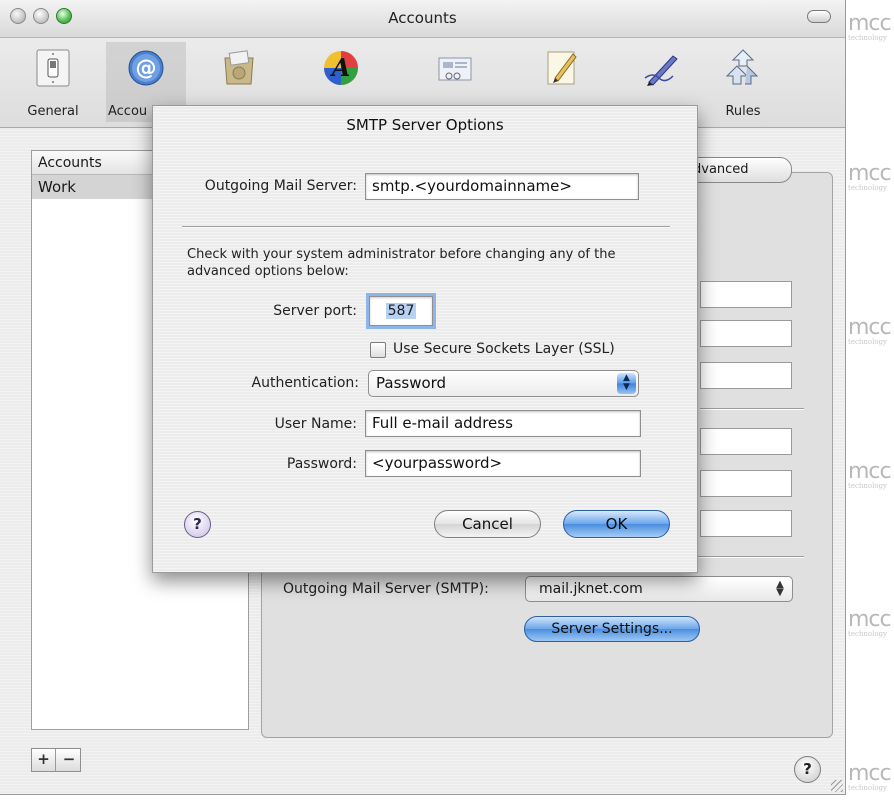 The image size is (894, 805). Describe the element at coordinates (502, 186) in the screenshot. I see `outgoing-mail-server-field: smtp.<yourdomainname>` at that location.